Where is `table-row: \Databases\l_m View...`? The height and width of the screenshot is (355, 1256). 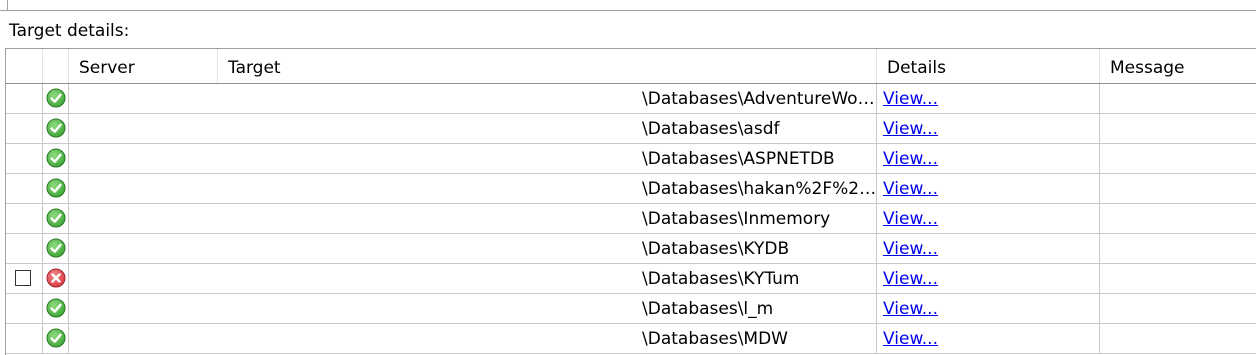 table-row: \Databases\l_m View... is located at coordinates (631, 309).